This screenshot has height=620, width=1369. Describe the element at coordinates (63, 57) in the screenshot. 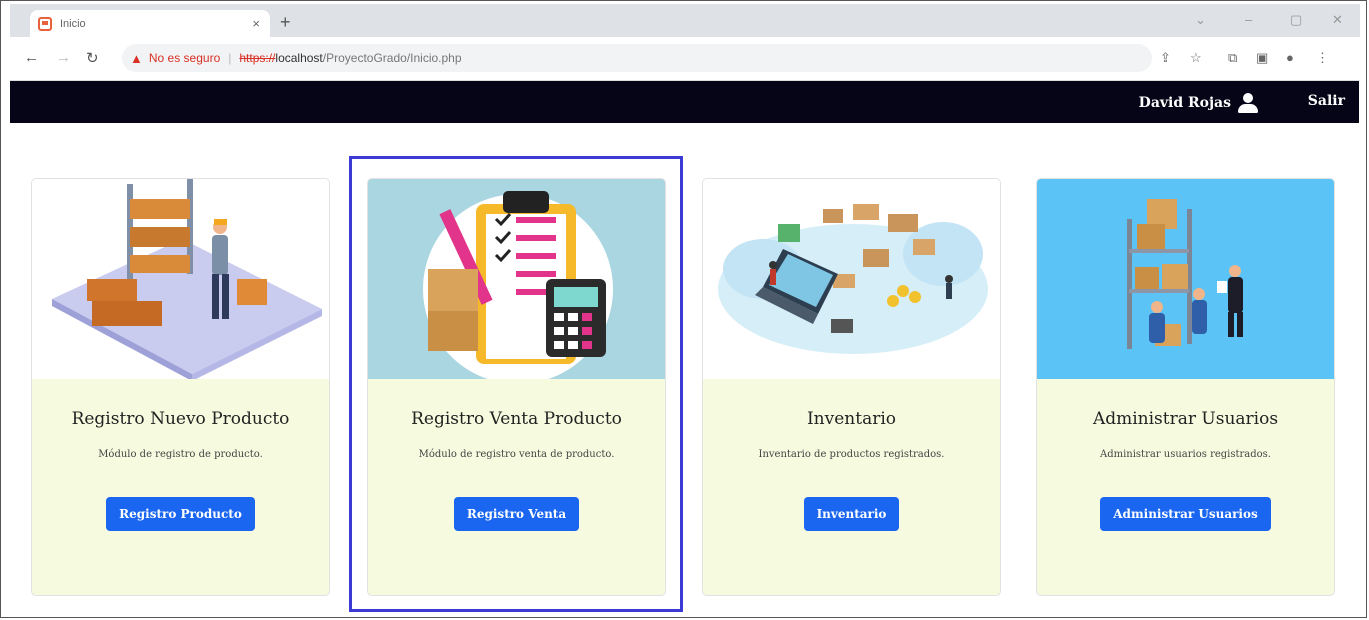

I see `forward-icon: →` at that location.